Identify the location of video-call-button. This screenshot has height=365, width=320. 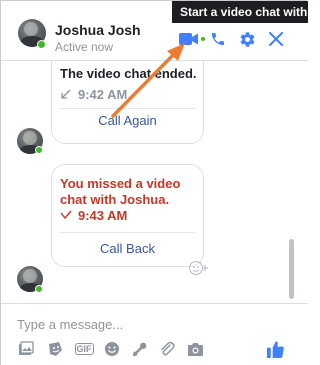
(189, 39).